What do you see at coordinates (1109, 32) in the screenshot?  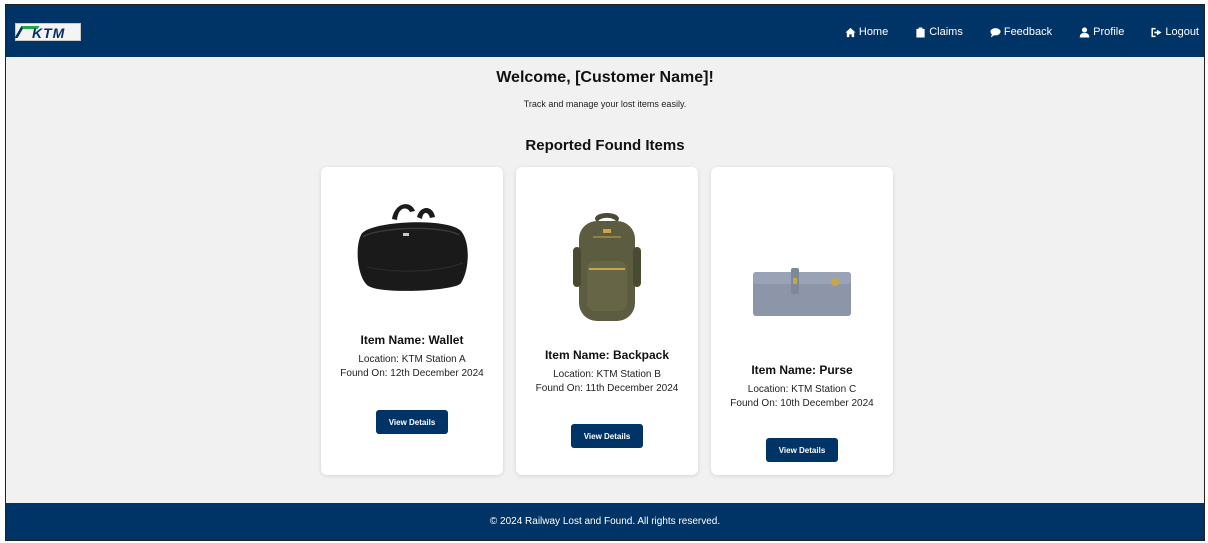 I see `nav-profile-label: Profile` at bounding box center [1109, 32].